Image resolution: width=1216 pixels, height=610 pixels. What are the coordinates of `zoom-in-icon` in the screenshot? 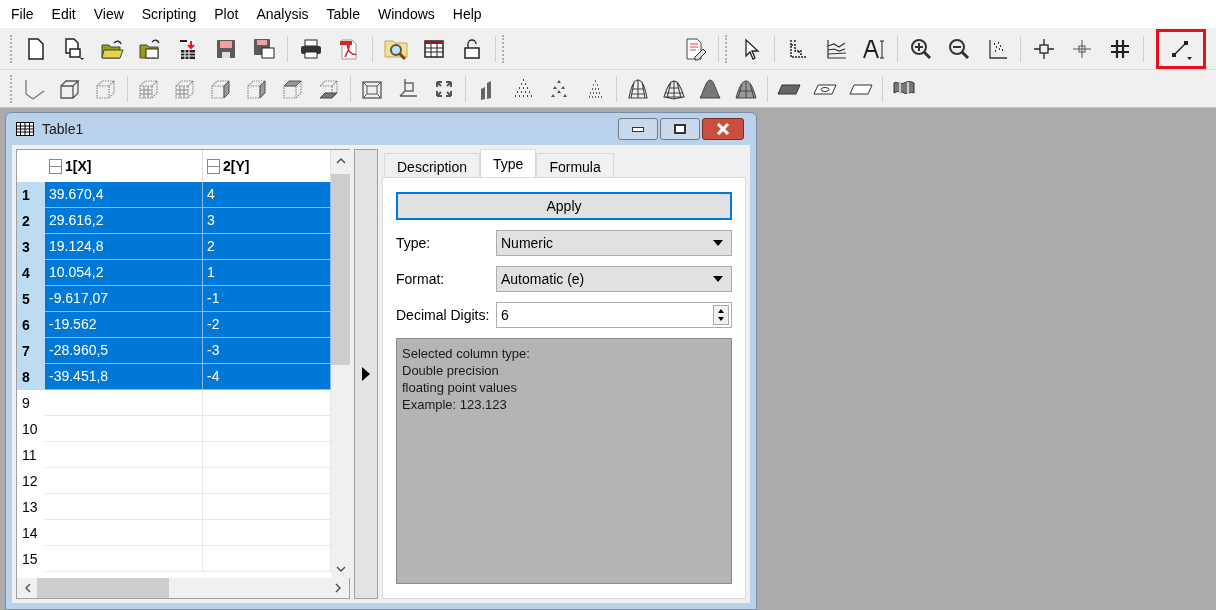 It's located at (921, 48).